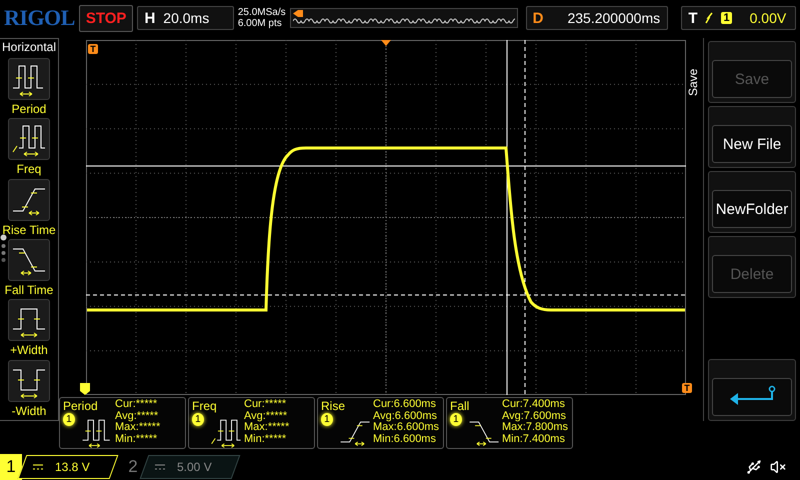 The height and width of the screenshot is (480, 800). Describe the element at coordinates (534, 416) in the screenshot. I see `measurement-reading: Avg:7.600ms` at that location.